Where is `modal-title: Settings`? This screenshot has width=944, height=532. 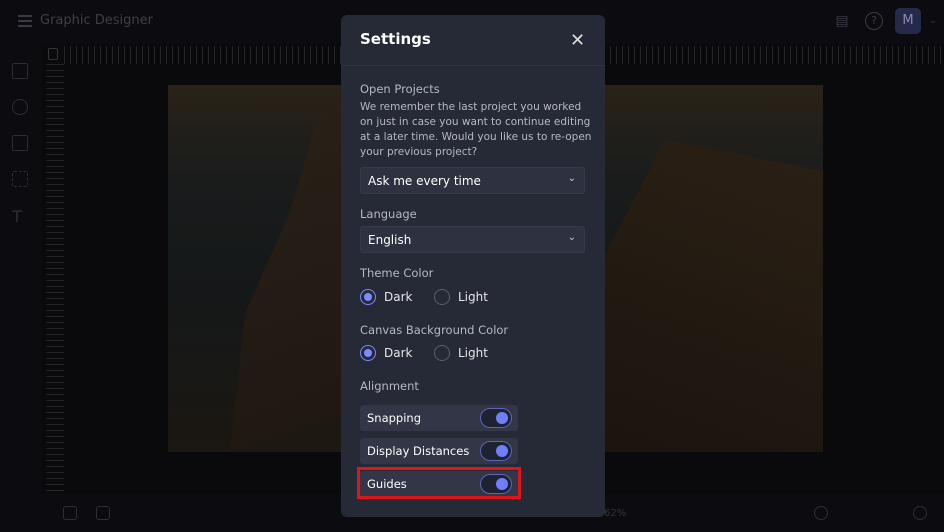
modal-title: Settings is located at coordinates (395, 39).